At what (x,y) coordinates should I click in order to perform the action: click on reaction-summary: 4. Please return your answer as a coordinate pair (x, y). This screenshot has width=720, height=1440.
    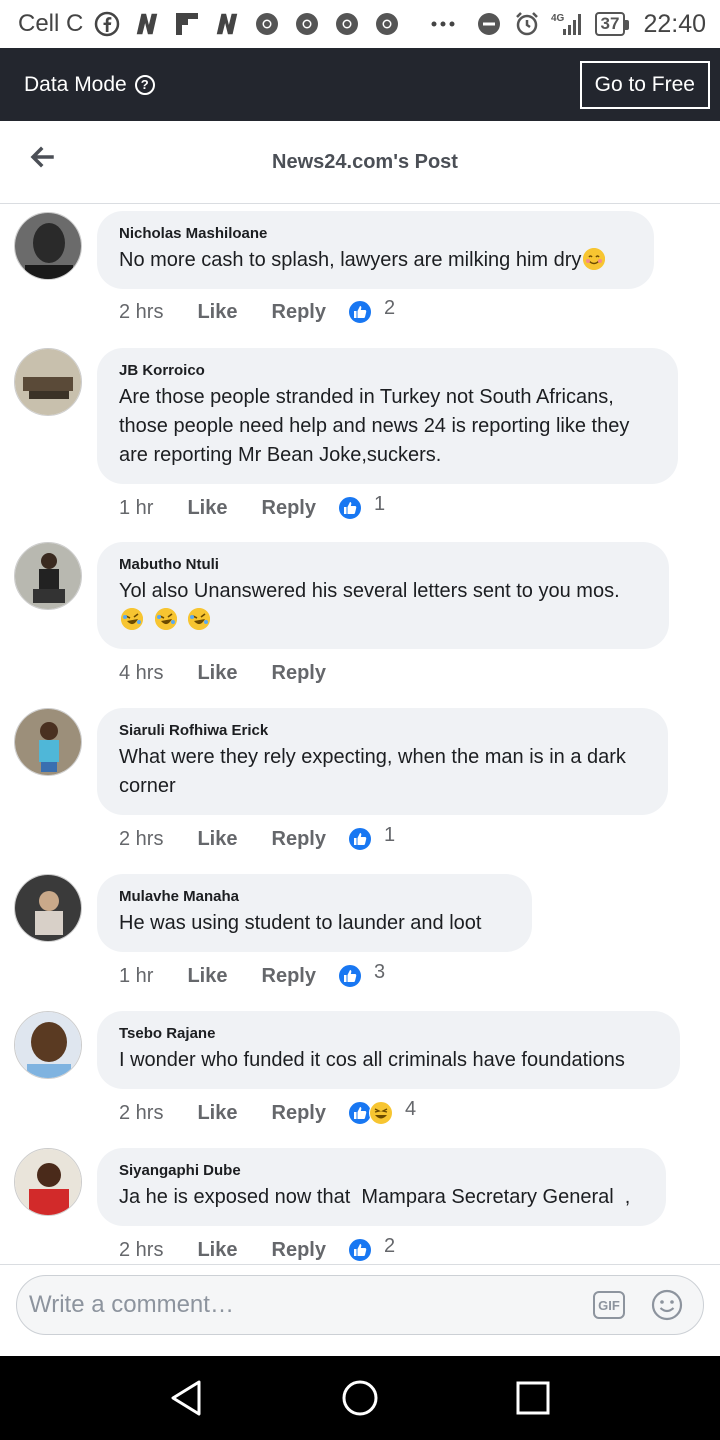
    Looking at the image, I should click on (382, 1111).